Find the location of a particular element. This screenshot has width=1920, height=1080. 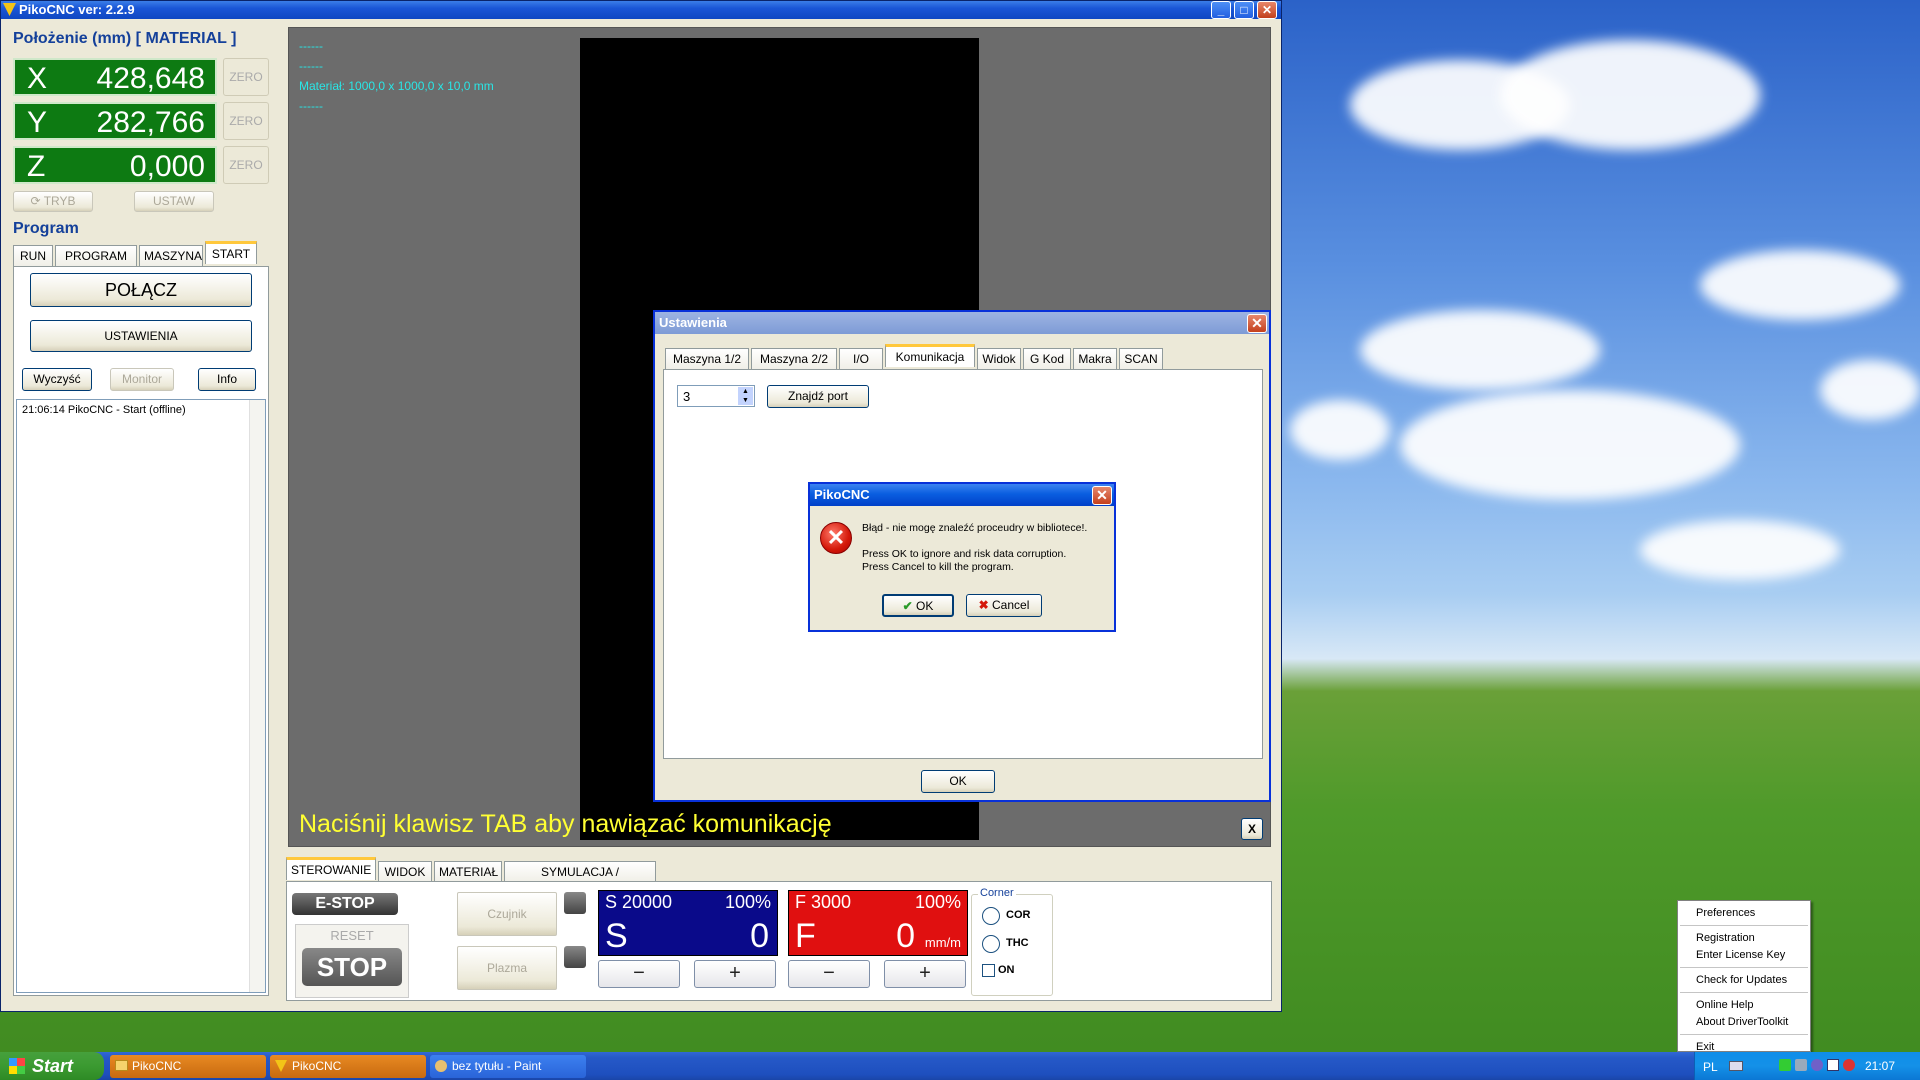

zero-y-button: ZERO is located at coordinates (246, 121).